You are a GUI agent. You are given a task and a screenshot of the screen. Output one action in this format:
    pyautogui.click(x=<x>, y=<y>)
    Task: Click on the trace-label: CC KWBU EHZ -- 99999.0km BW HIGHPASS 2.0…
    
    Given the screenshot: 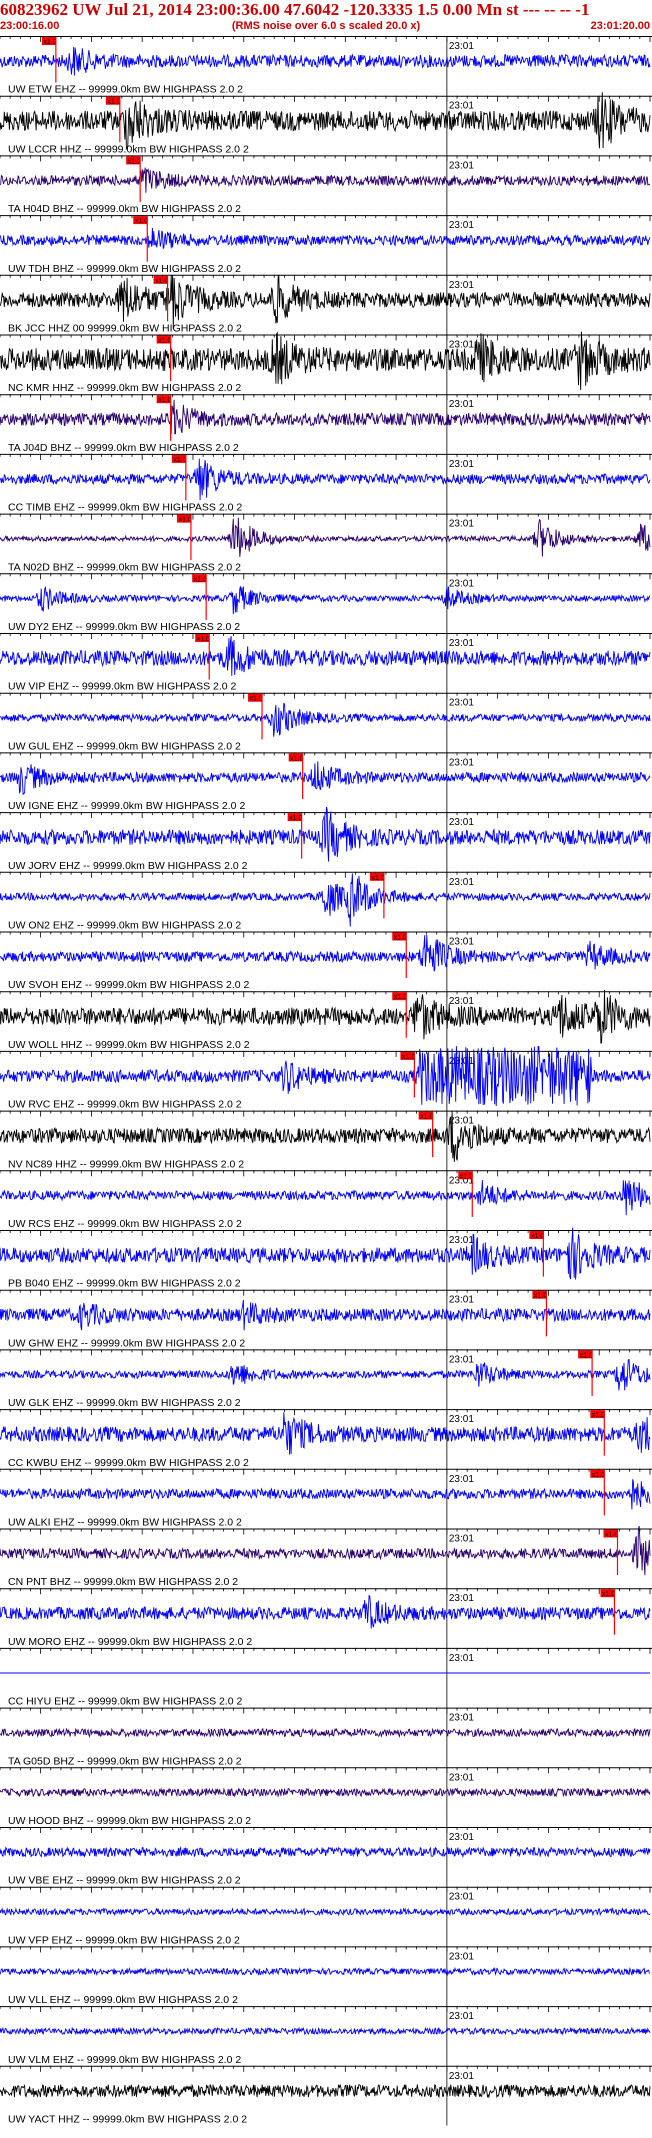 What is the action you would take?
    pyautogui.click(x=128, y=1463)
    